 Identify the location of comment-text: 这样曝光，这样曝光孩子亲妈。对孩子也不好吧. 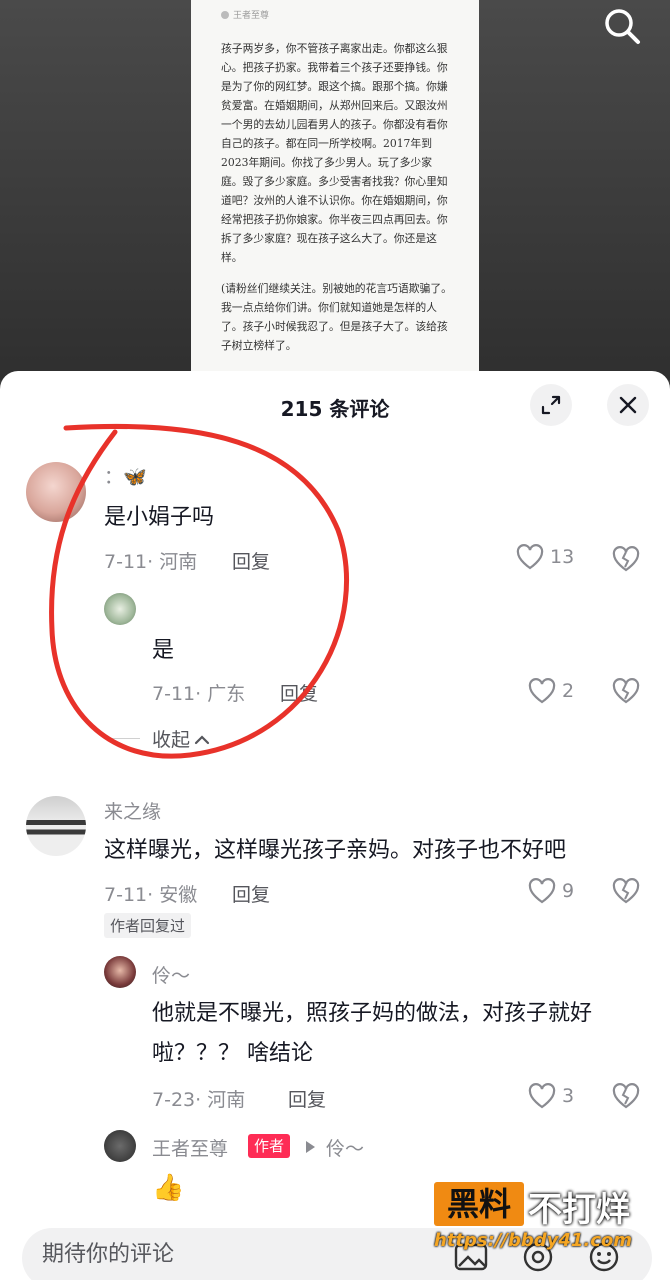
(335, 851).